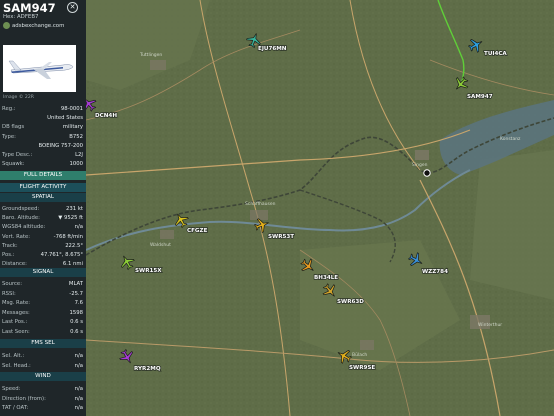 The image size is (554, 416). I want to click on spatial-row: Pos.: 47.761°, 8.675°, so click(42, 255).